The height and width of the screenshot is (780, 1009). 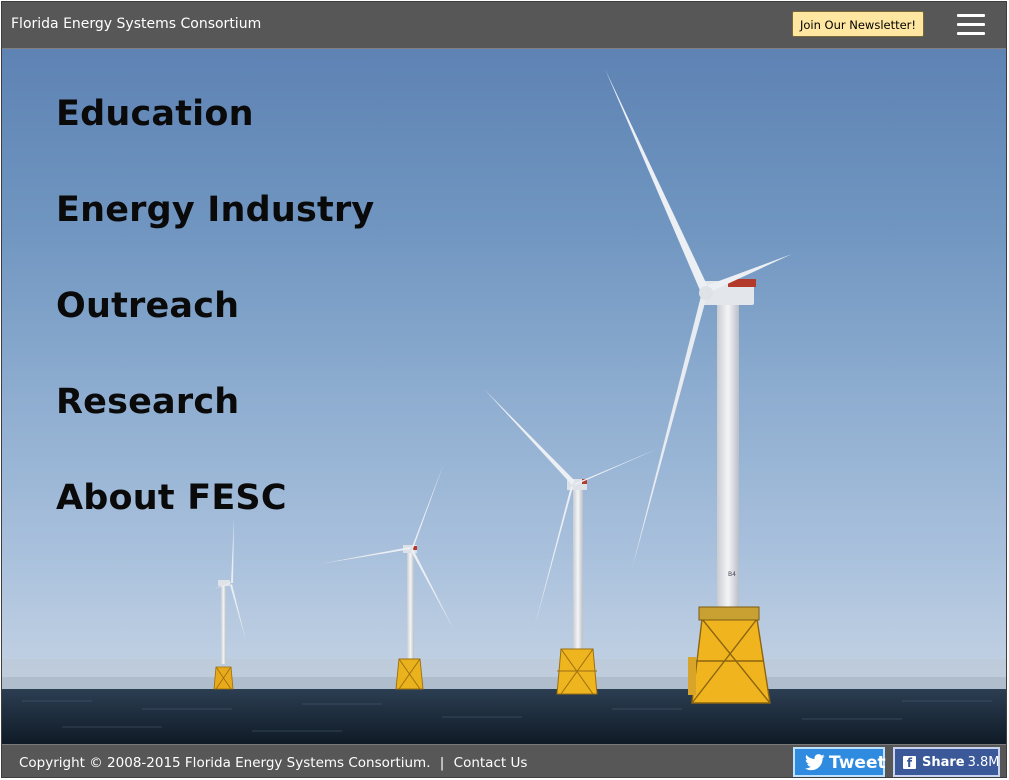 I want to click on tweet-label: Tweet, so click(x=857, y=763).